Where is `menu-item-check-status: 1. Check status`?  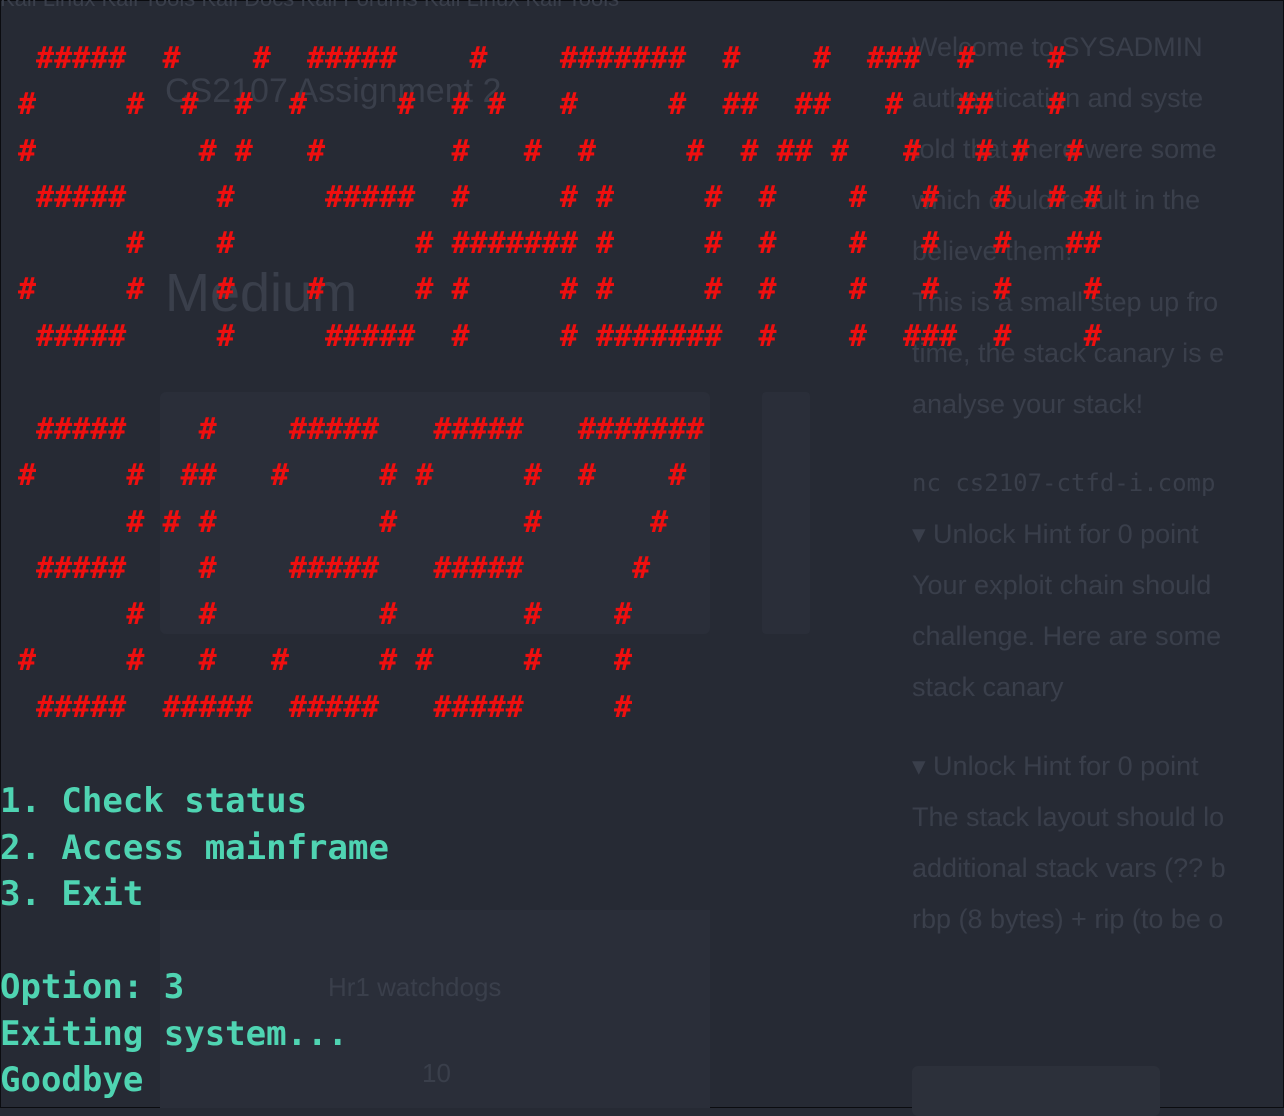 menu-item-check-status: 1. Check status is located at coordinates (154, 801).